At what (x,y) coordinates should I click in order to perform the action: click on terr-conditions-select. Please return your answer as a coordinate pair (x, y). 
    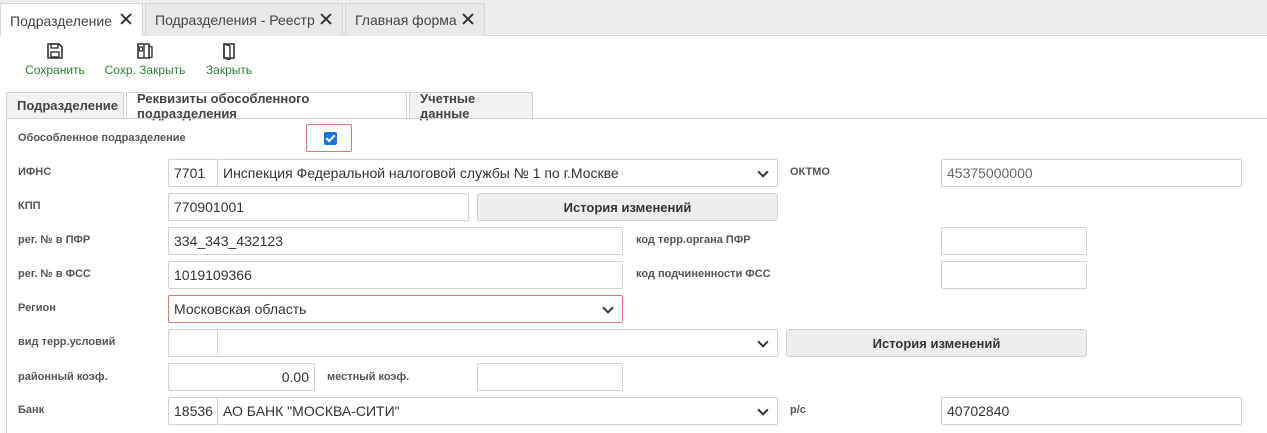
    Looking at the image, I should click on (497, 343).